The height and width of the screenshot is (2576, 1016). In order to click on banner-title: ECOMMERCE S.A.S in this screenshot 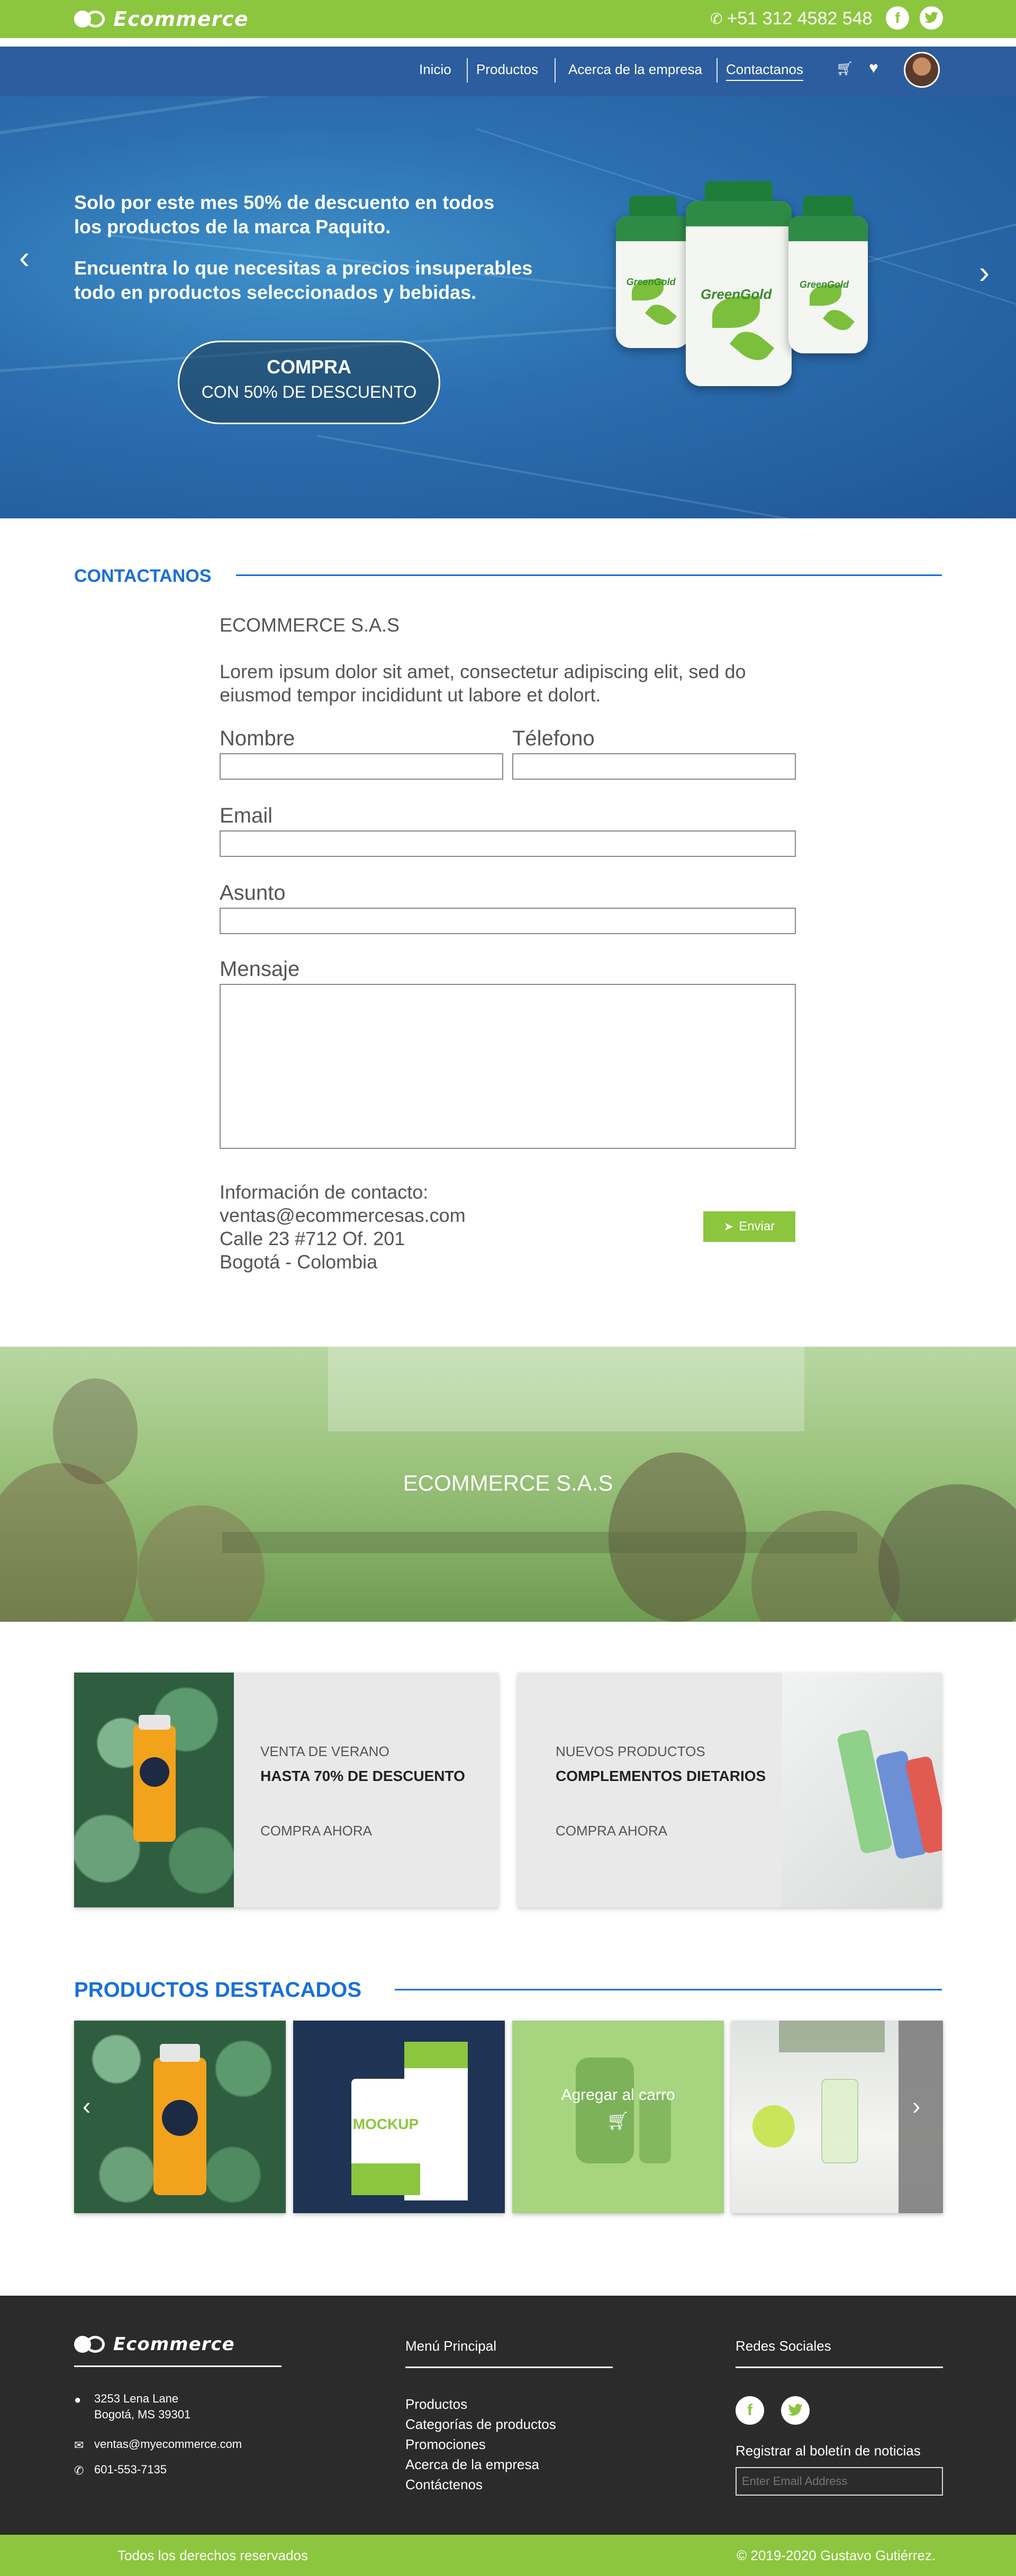, I will do `click(508, 1482)`.